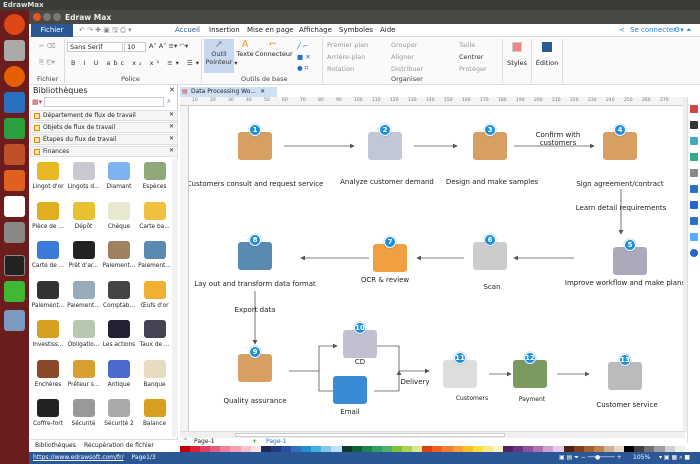 The image size is (700, 464). Describe the element at coordinates (347, 45) in the screenshot. I see `bring-front-button: Premier plan` at that location.